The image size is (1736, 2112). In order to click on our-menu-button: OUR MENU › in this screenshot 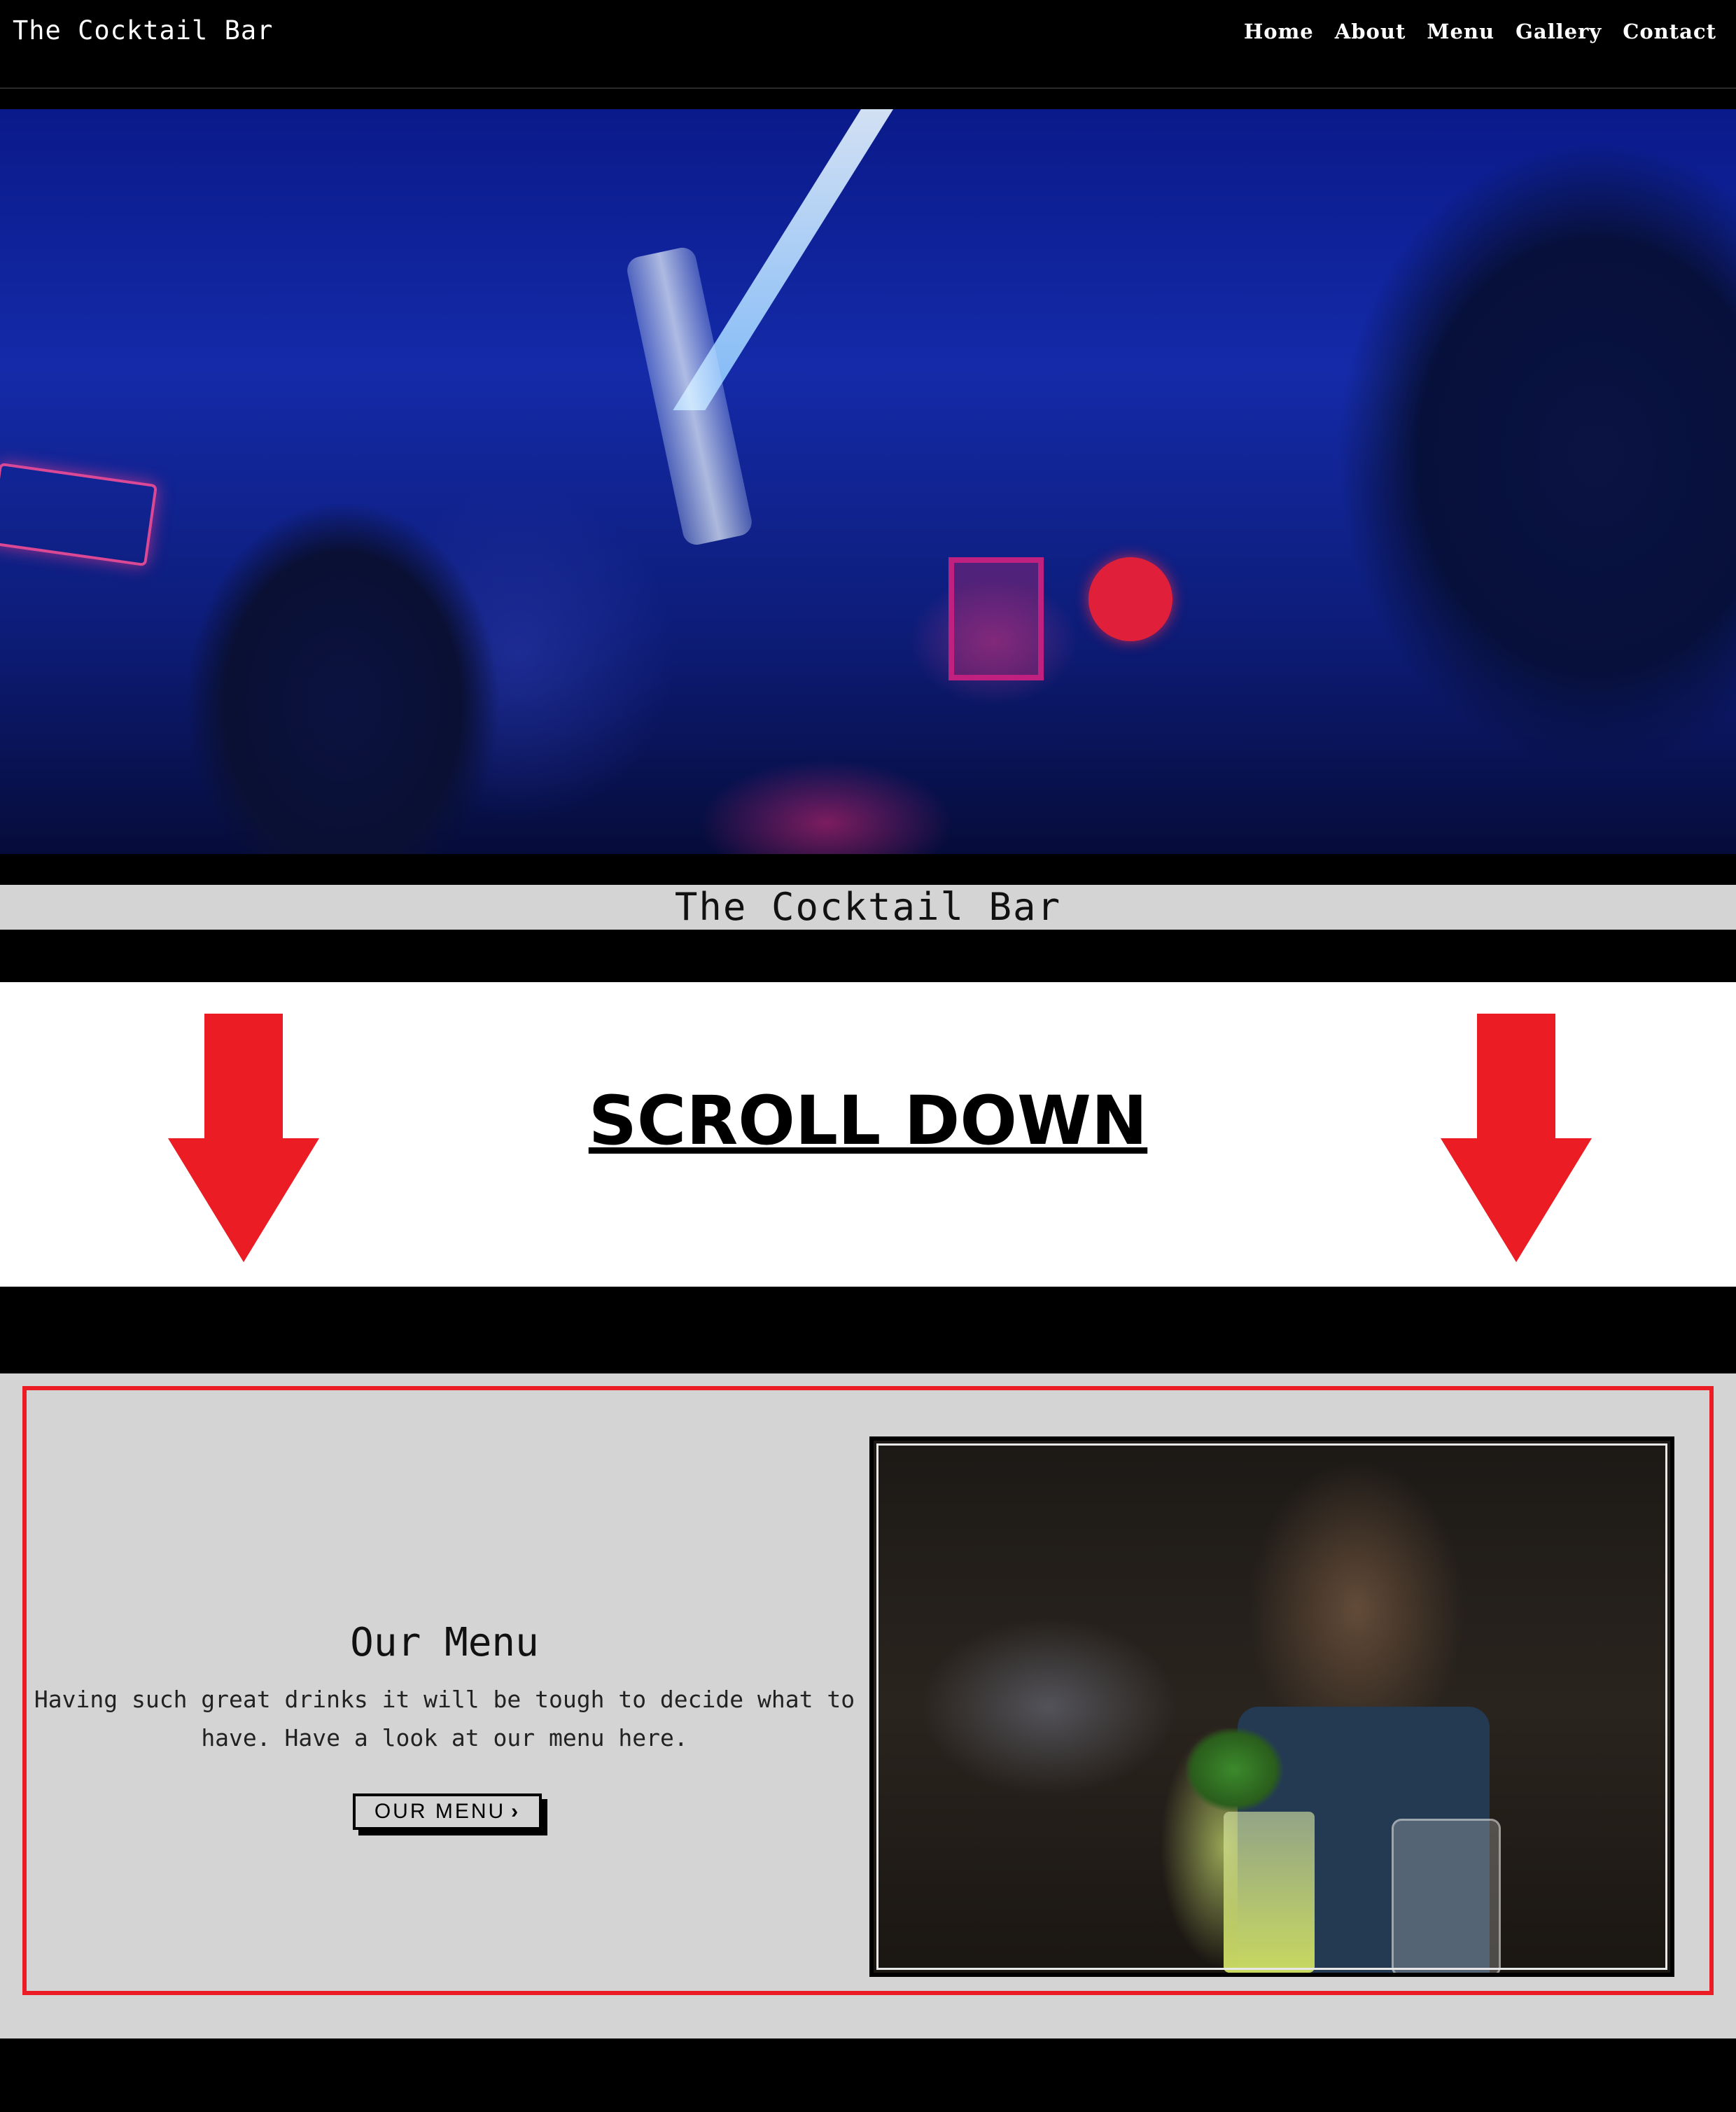, I will do `click(447, 1811)`.